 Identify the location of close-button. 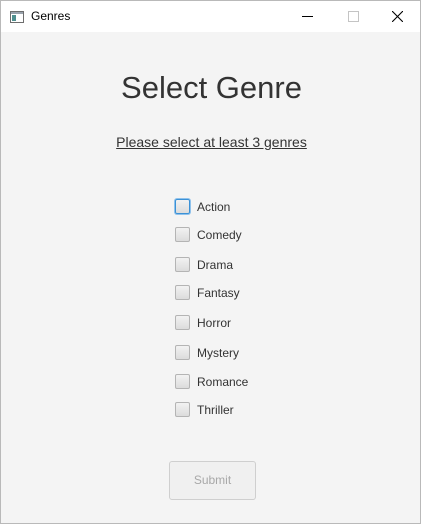
(397, 16).